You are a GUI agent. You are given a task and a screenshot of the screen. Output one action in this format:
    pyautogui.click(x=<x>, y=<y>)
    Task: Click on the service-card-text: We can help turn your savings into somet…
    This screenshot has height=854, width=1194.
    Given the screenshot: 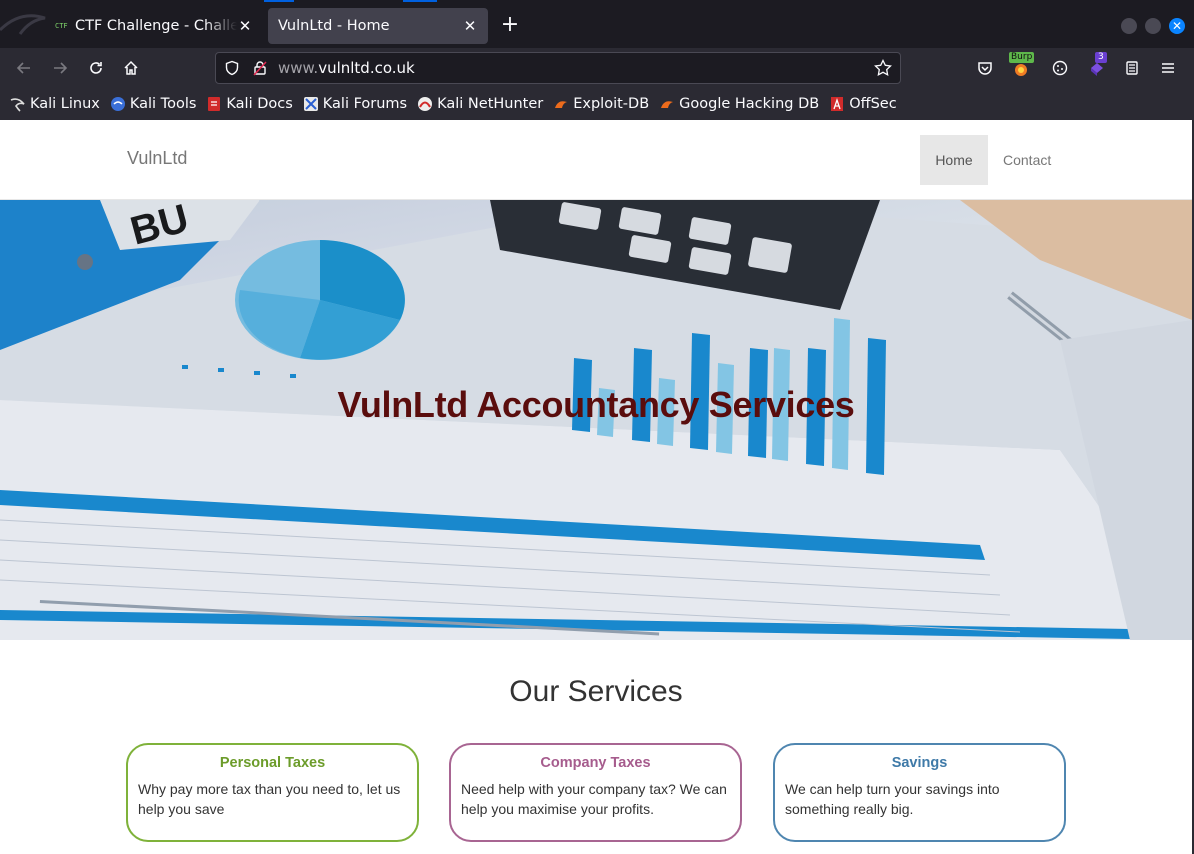 What is the action you would take?
    pyautogui.click(x=892, y=799)
    